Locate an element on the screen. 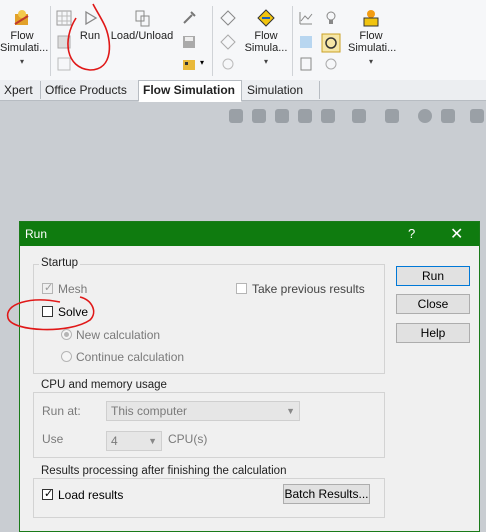 The width and height of the screenshot is (486, 532). flow-diamond-icon is located at coordinates (266, 18).